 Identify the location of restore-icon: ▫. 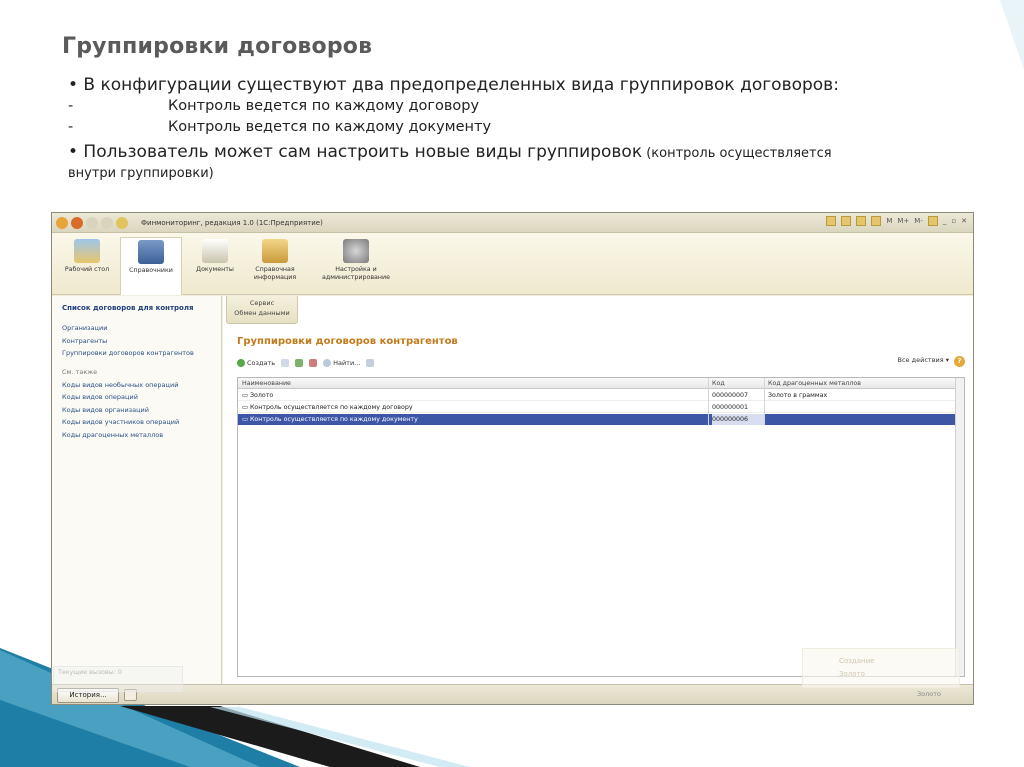
(953, 221).